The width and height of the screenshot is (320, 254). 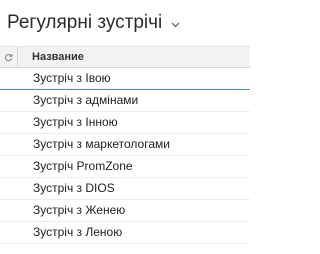 I want to click on row-label: Зустріч з Інною, so click(x=75, y=122).